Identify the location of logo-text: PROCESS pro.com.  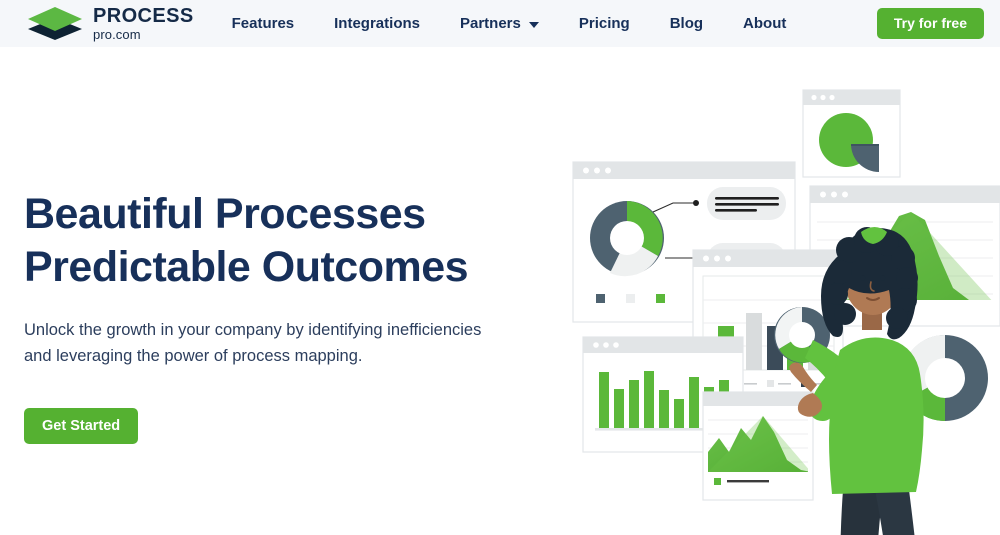
(143, 23).